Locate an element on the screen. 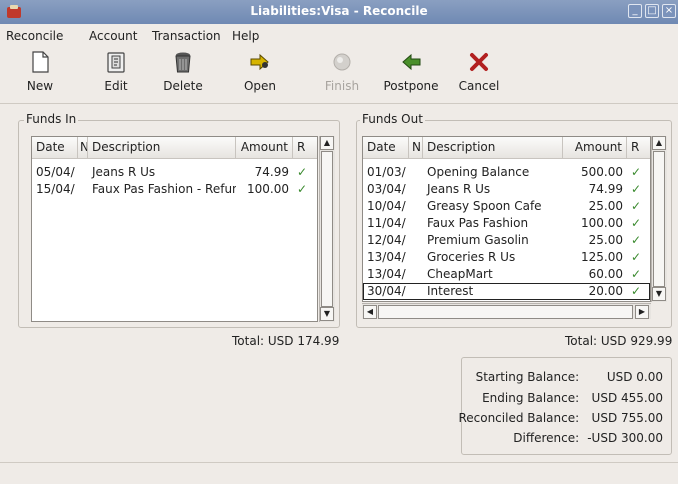  funds-out-col-reconciled: R is located at coordinates (638, 148).